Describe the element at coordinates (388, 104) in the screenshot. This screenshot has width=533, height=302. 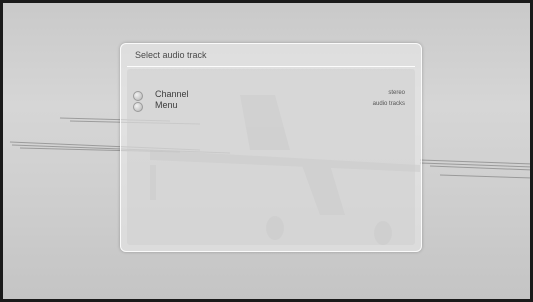
I see `option-value: audio tracks` at that location.